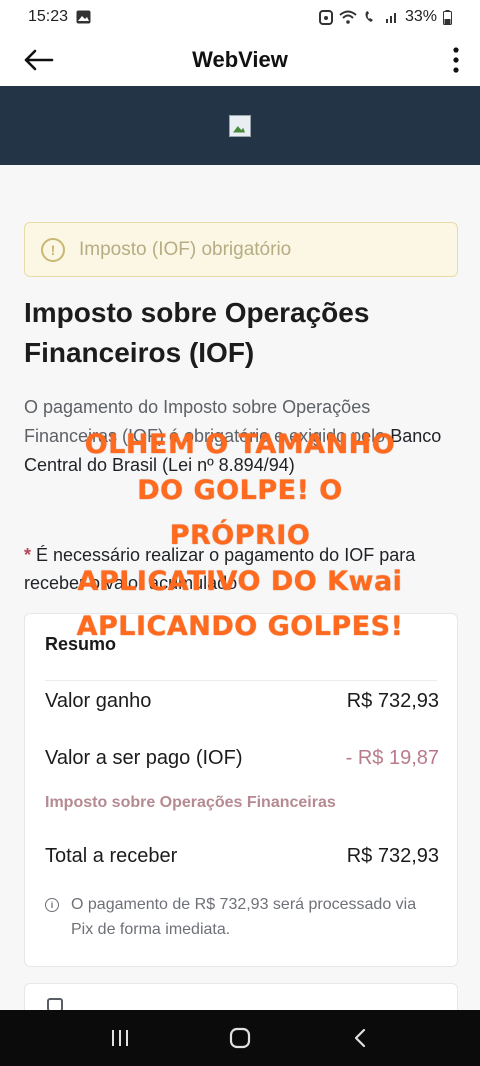 Image resolution: width=480 pixels, height=1066 pixels. Describe the element at coordinates (144, 758) in the screenshot. I see `row-label: Valor a ser pago (IOF)` at that location.